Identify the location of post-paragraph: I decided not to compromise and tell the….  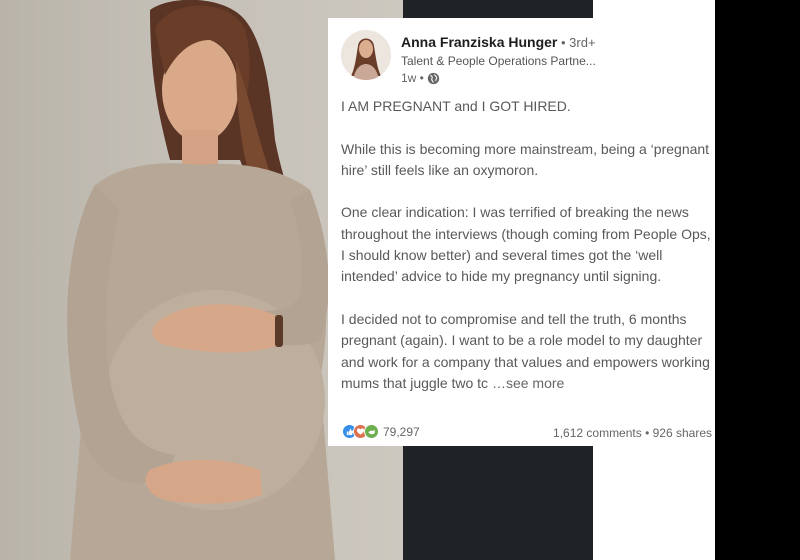
(527, 351).